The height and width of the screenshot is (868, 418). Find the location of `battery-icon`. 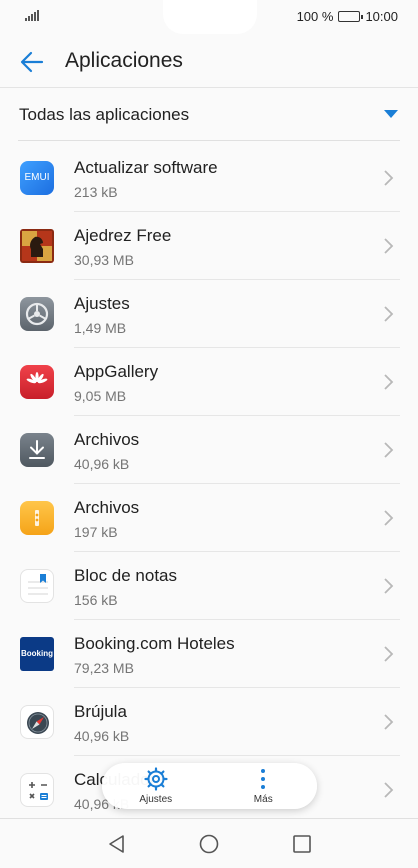

battery-icon is located at coordinates (351, 16).